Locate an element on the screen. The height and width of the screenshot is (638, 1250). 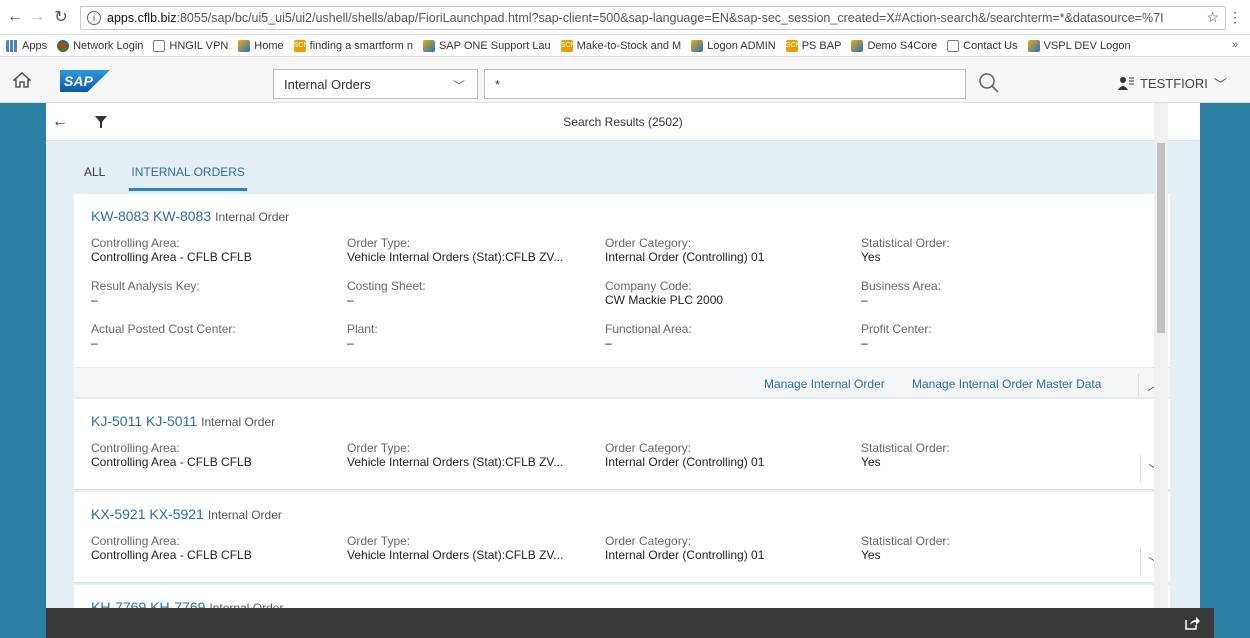
tab-all: ALL is located at coordinates (94, 178).